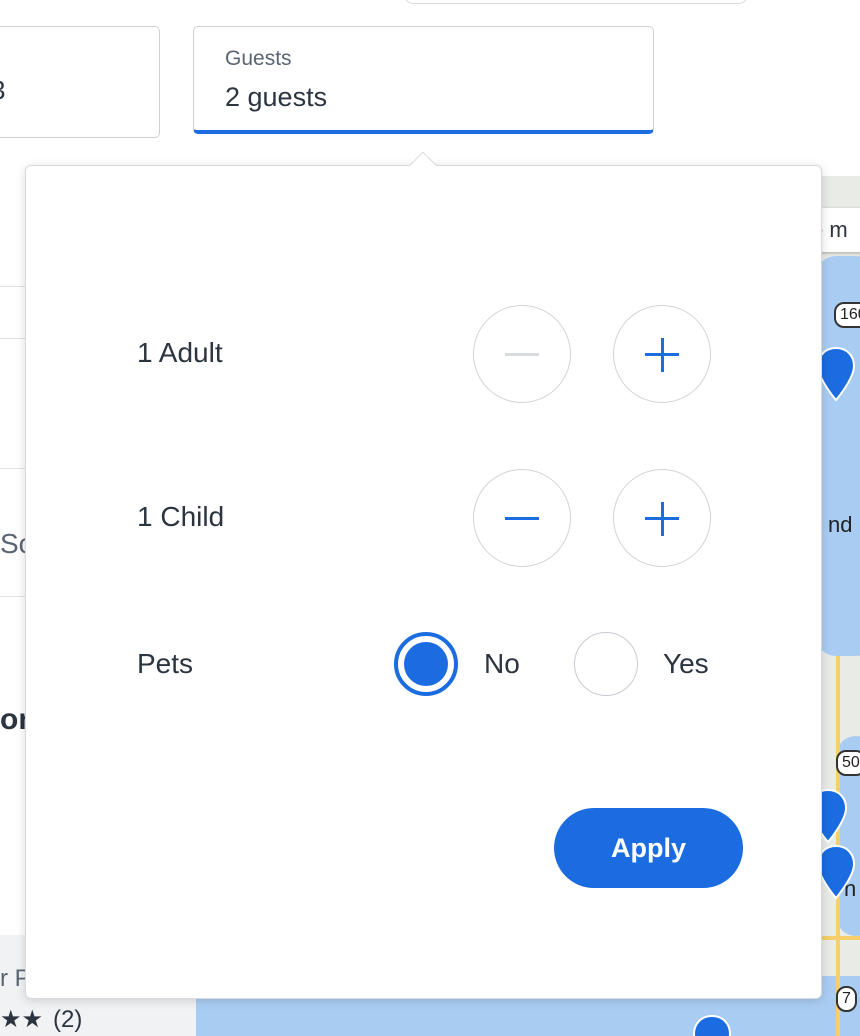  What do you see at coordinates (181, 516) in the screenshot?
I see `children-label: 1 Child` at bounding box center [181, 516].